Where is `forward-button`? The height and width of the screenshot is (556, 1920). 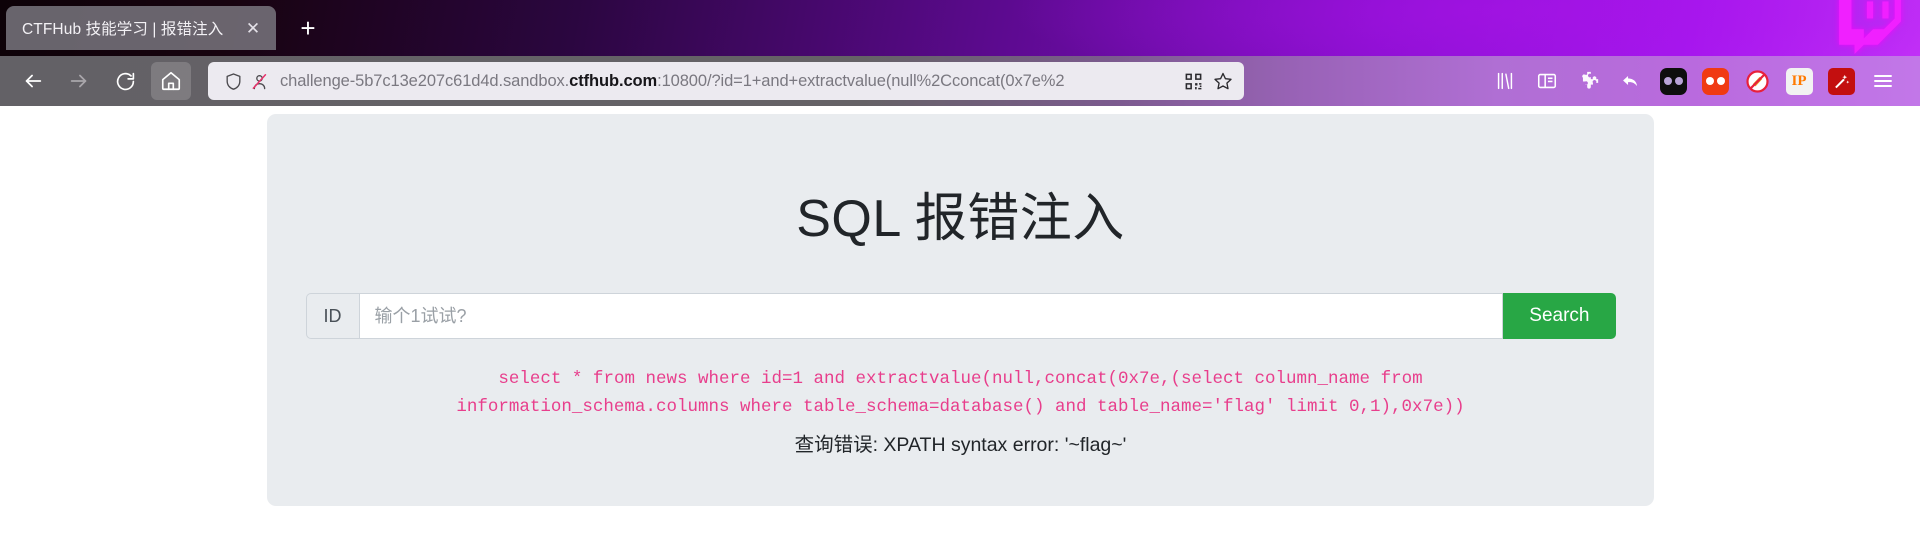 forward-button is located at coordinates (79, 81).